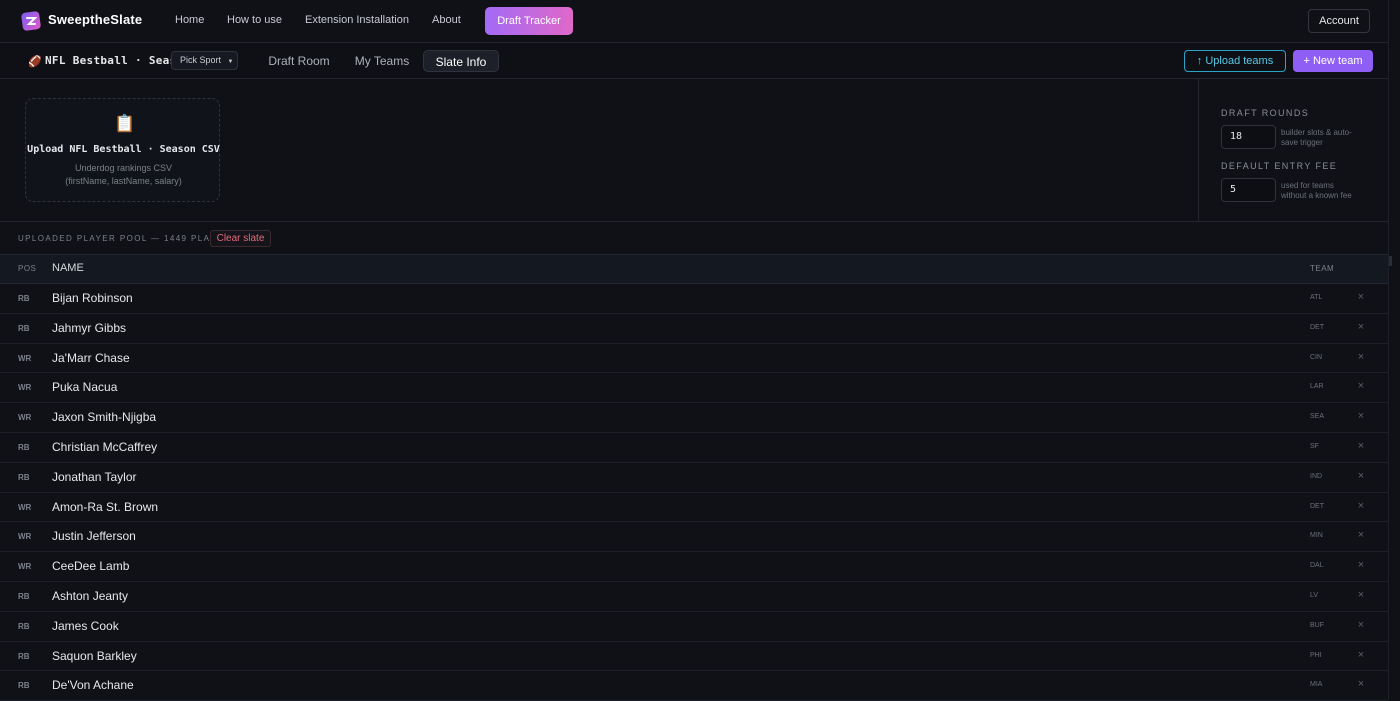  Describe the element at coordinates (1235, 61) in the screenshot. I see `upload-teams-button: ↑ Upload teams` at that location.